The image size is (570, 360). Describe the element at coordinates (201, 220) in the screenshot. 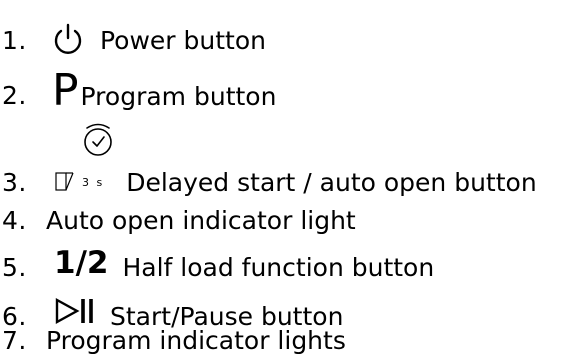

I see `item-label: Auto open indicator light` at that location.